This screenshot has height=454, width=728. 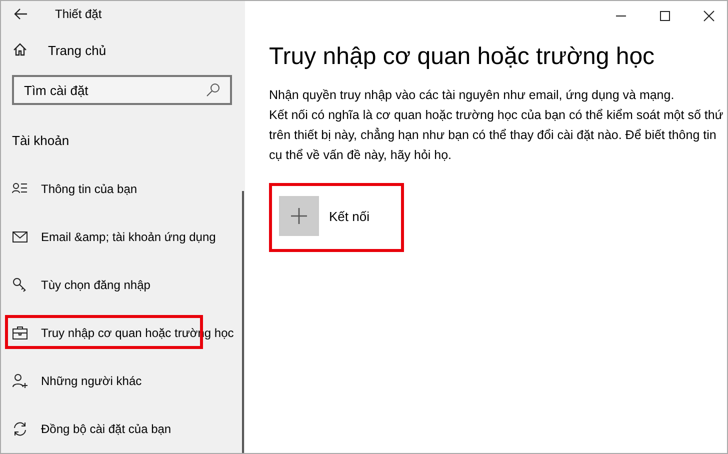 I want to click on scroll-bar, so click(x=243, y=322).